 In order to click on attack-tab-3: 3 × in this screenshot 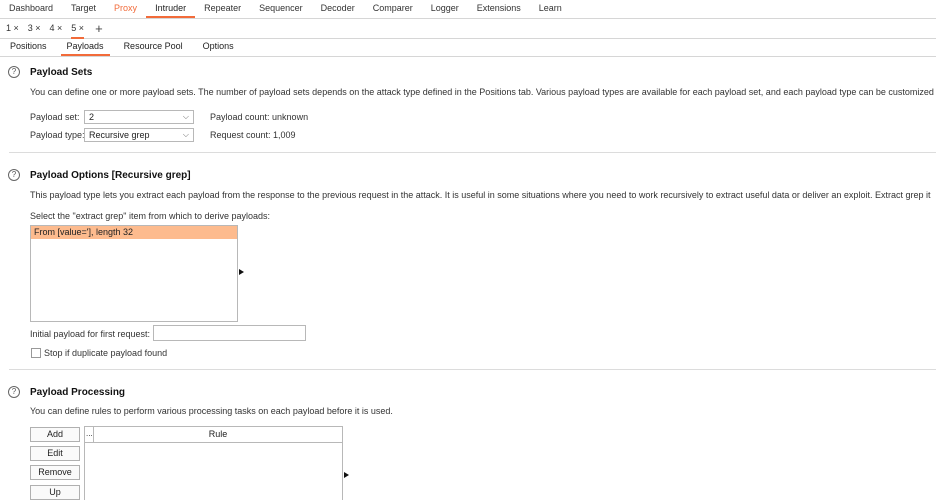, I will do `click(34, 29)`.